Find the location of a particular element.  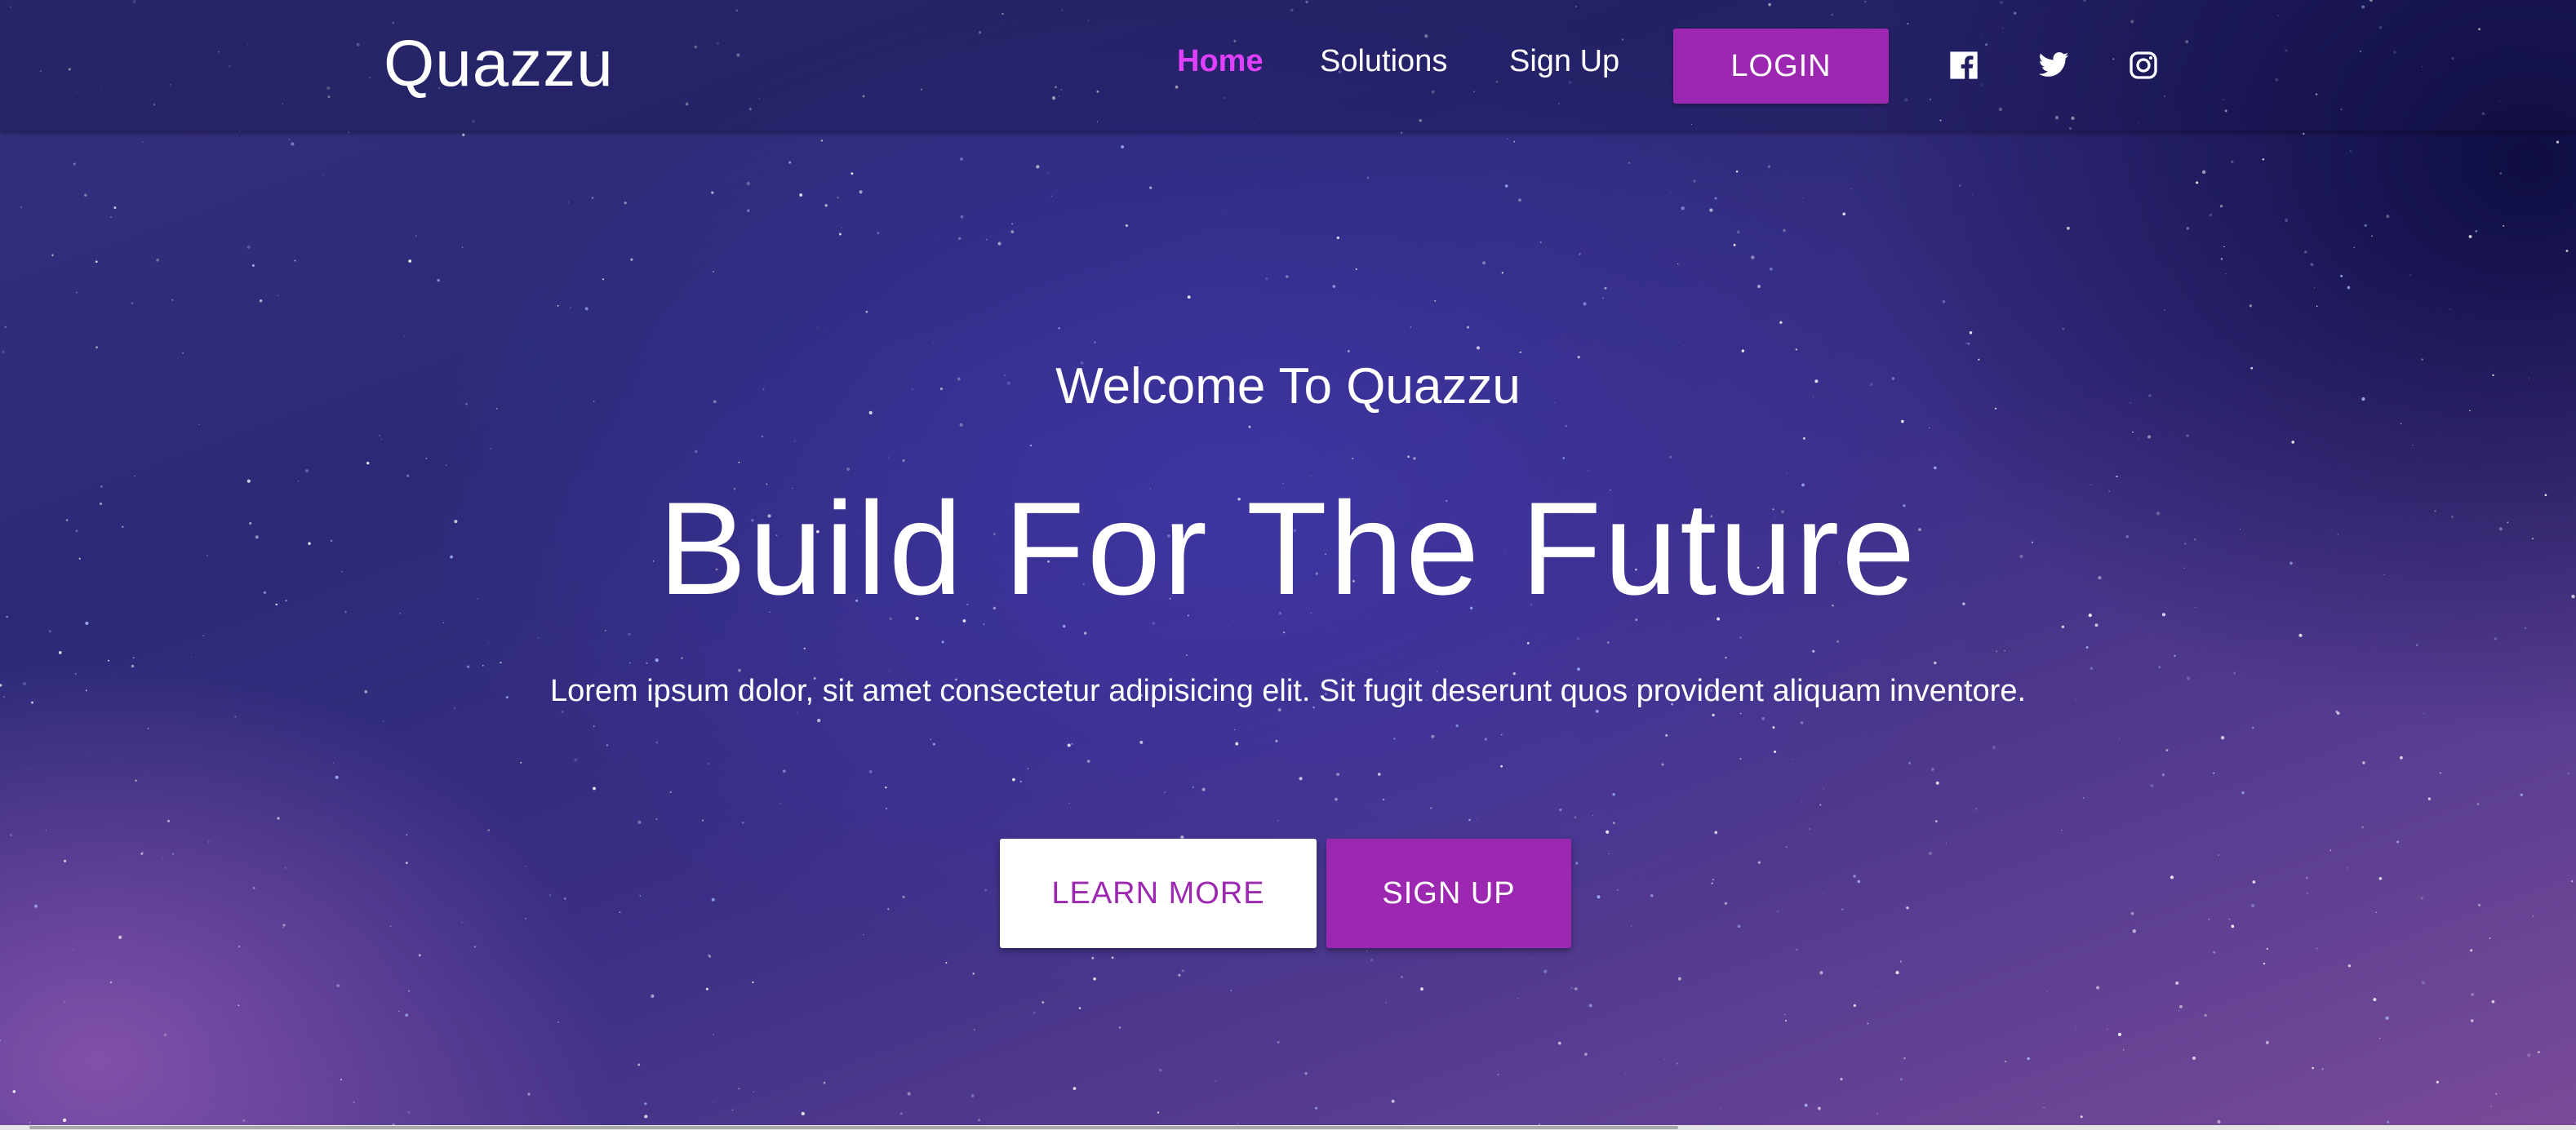

welcome-text: Welcome To Quazzu is located at coordinates (1288, 386).